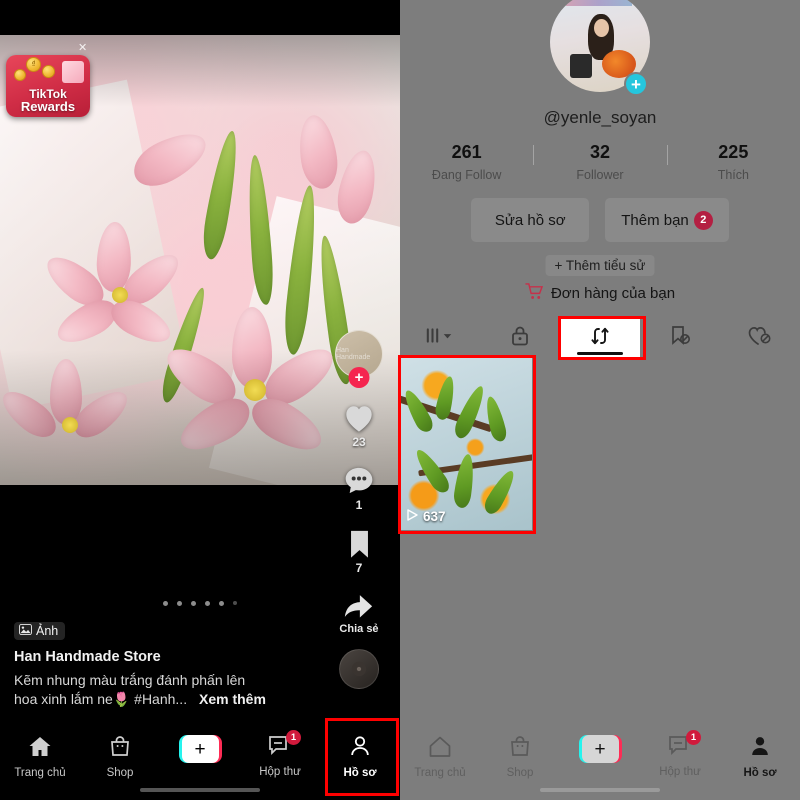 This screenshot has width=800, height=800. Describe the element at coordinates (412, 516) in the screenshot. I see `play-triangle-icon` at that location.